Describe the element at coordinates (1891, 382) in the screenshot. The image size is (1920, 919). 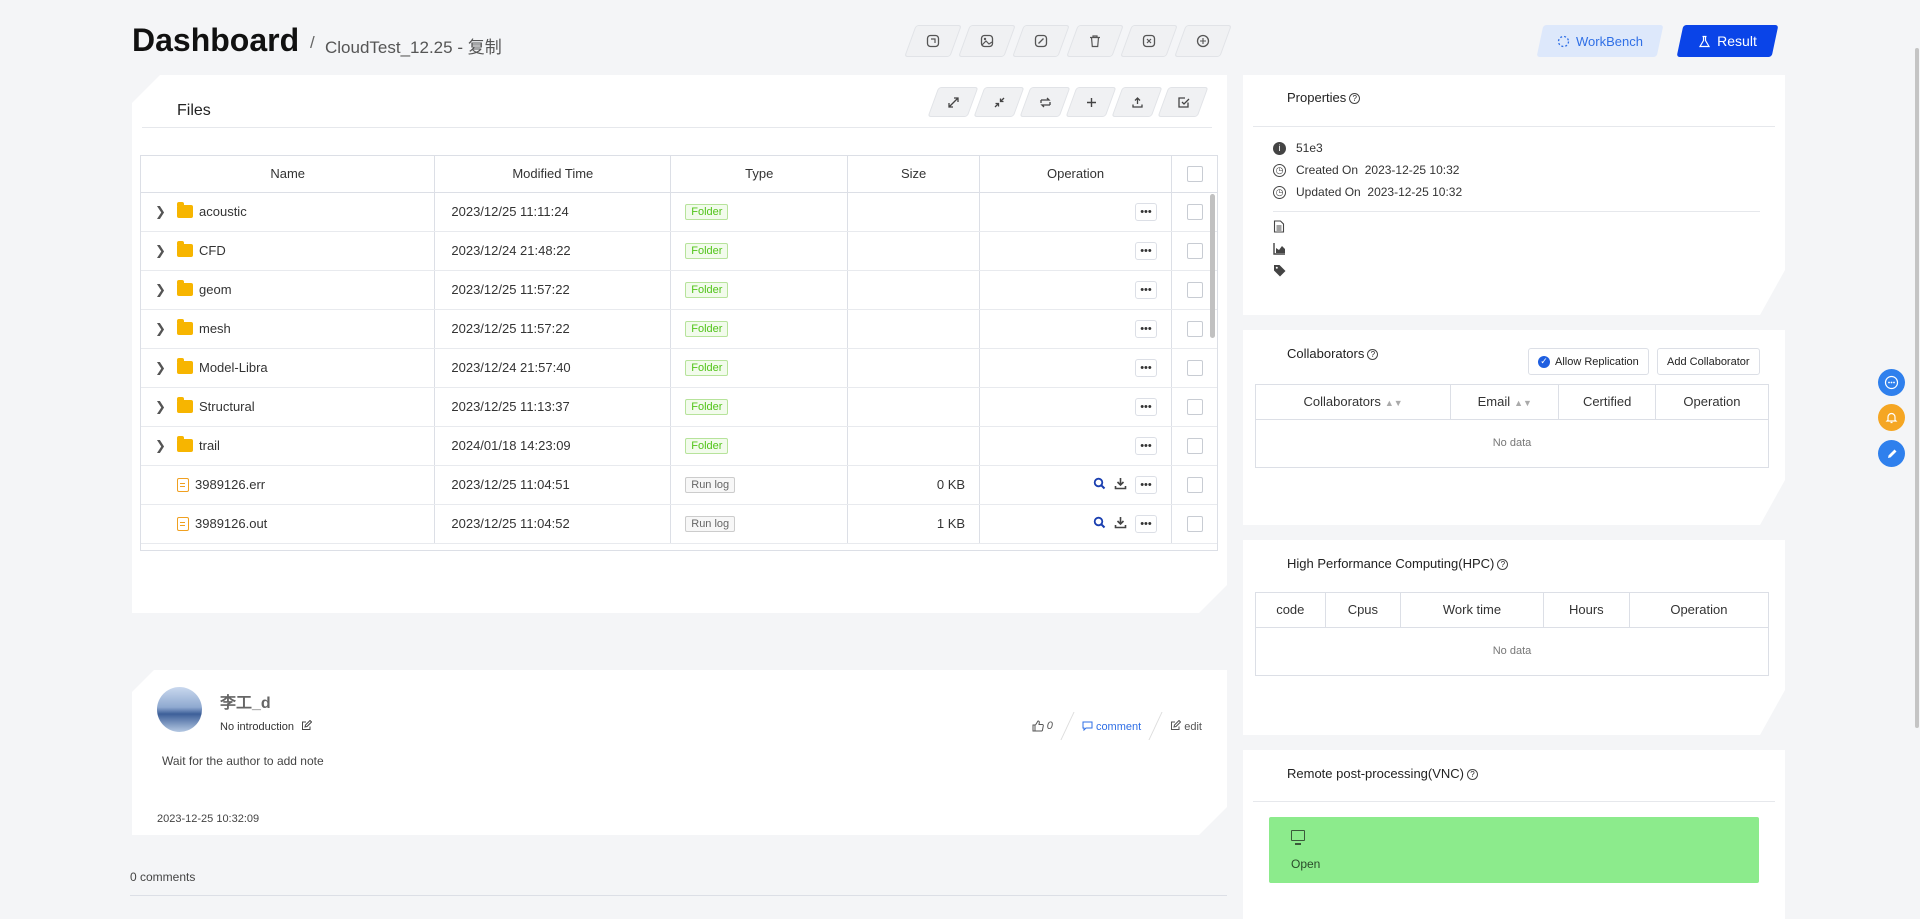
I see `chat-button` at that location.